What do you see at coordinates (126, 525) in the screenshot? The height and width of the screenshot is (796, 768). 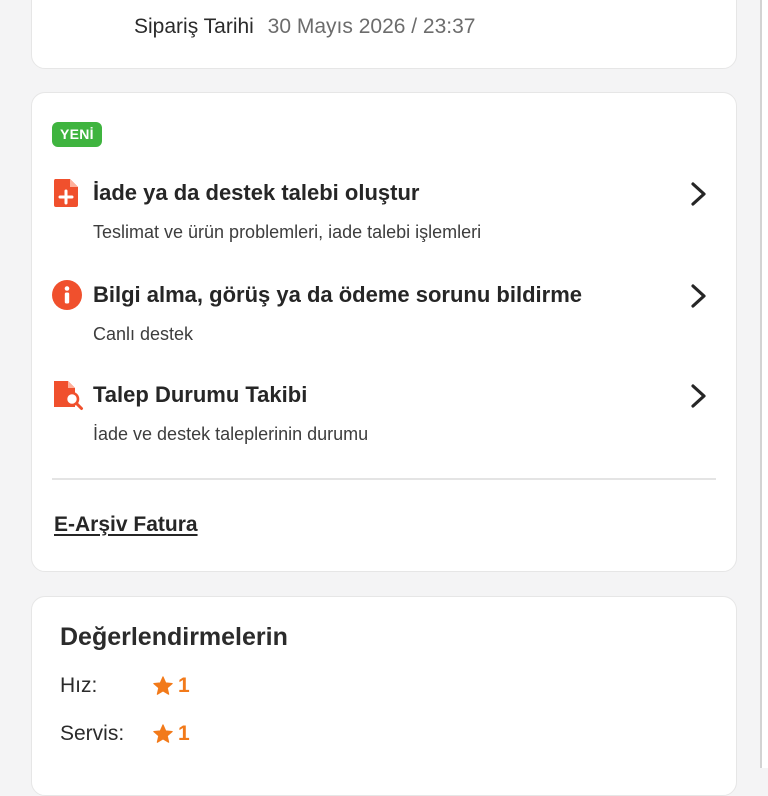 I see `e-archive-invoice-link: E-Arşiv Fatura` at bounding box center [126, 525].